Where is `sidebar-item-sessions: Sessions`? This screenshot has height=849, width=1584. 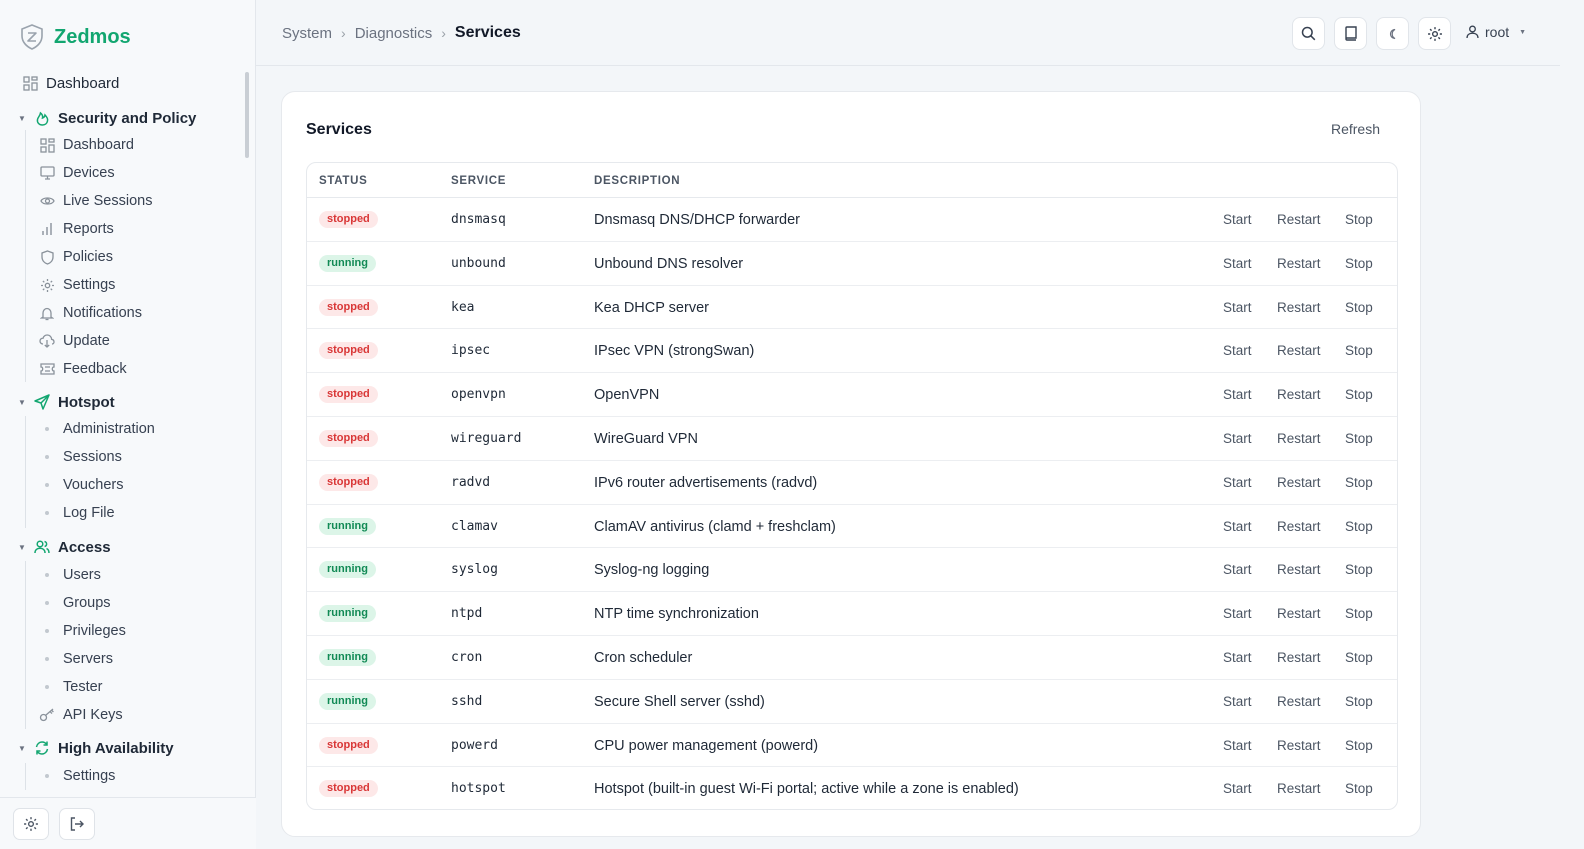 sidebar-item-sessions: Sessions is located at coordinates (80, 457).